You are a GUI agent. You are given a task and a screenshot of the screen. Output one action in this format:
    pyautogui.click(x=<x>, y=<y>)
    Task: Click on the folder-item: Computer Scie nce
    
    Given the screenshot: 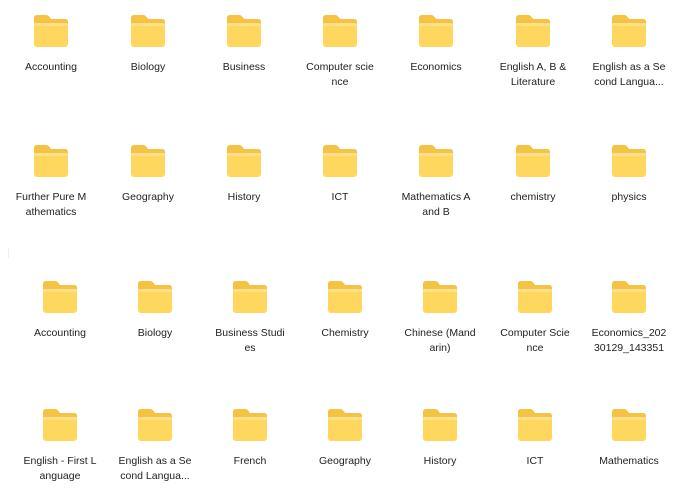 What is the action you would take?
    pyautogui.click(x=535, y=328)
    